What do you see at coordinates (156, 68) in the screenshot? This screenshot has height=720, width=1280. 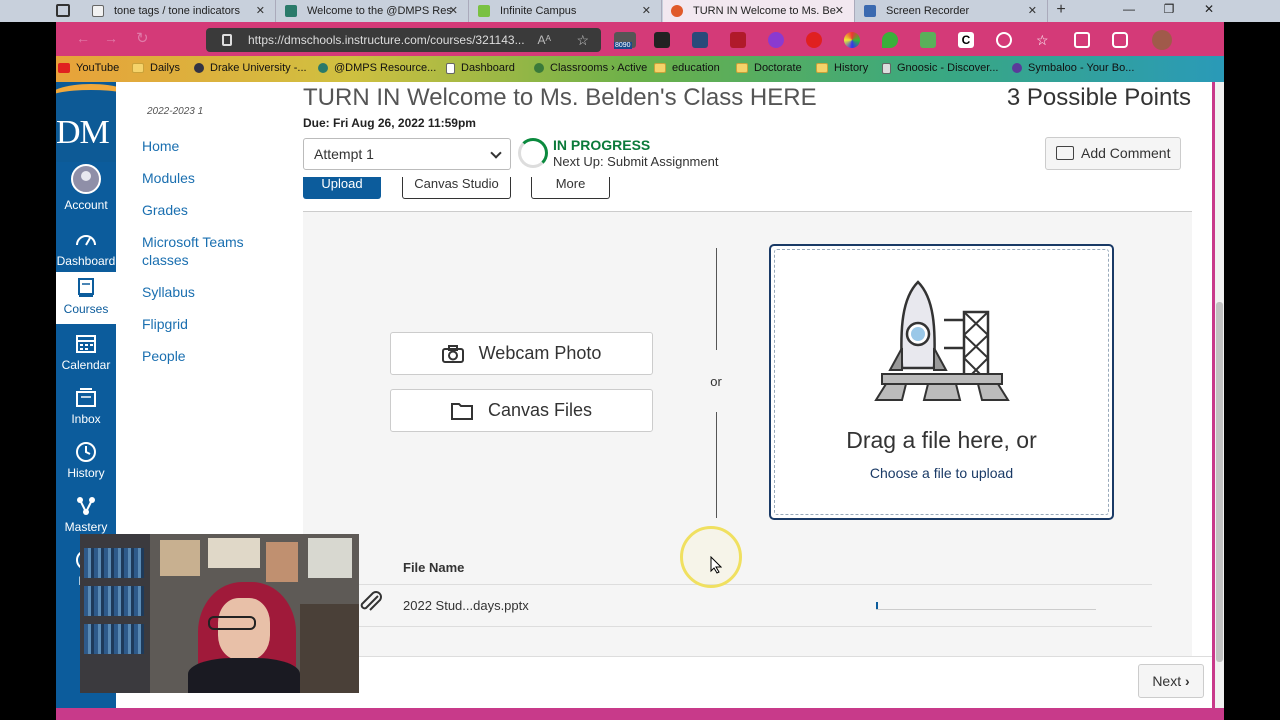 I see `bookmark-folder: Dailys` at bounding box center [156, 68].